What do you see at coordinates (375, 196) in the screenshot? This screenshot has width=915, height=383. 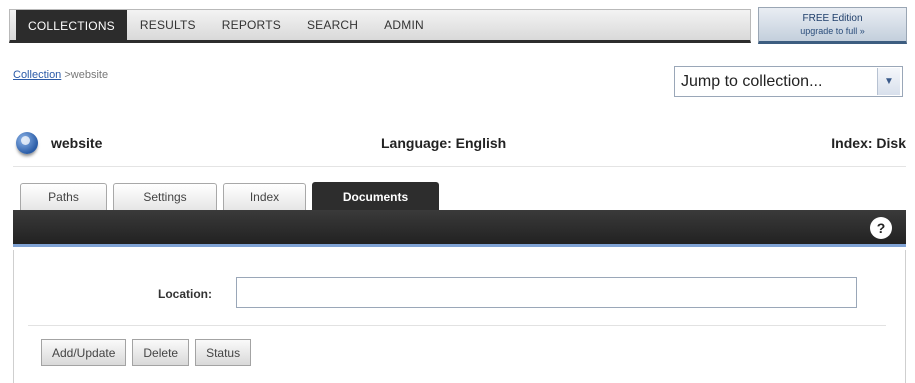 I see `tab-documents: Documents` at bounding box center [375, 196].